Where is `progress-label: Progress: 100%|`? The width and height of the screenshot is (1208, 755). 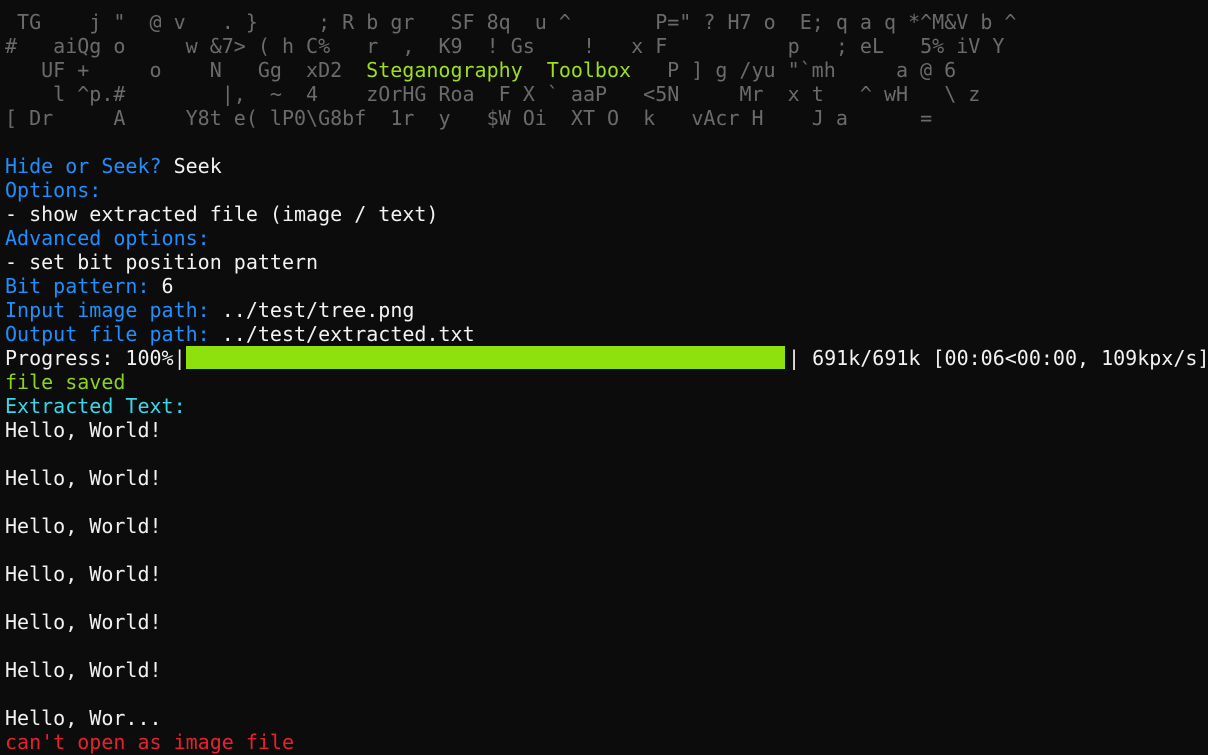
progress-label: Progress: 100%| is located at coordinates (95, 358).